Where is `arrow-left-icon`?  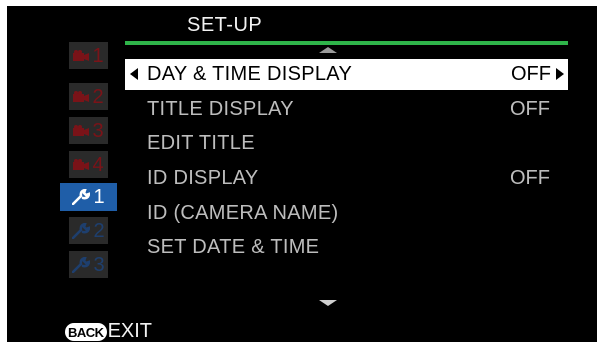
arrow-left-icon is located at coordinates (134, 74).